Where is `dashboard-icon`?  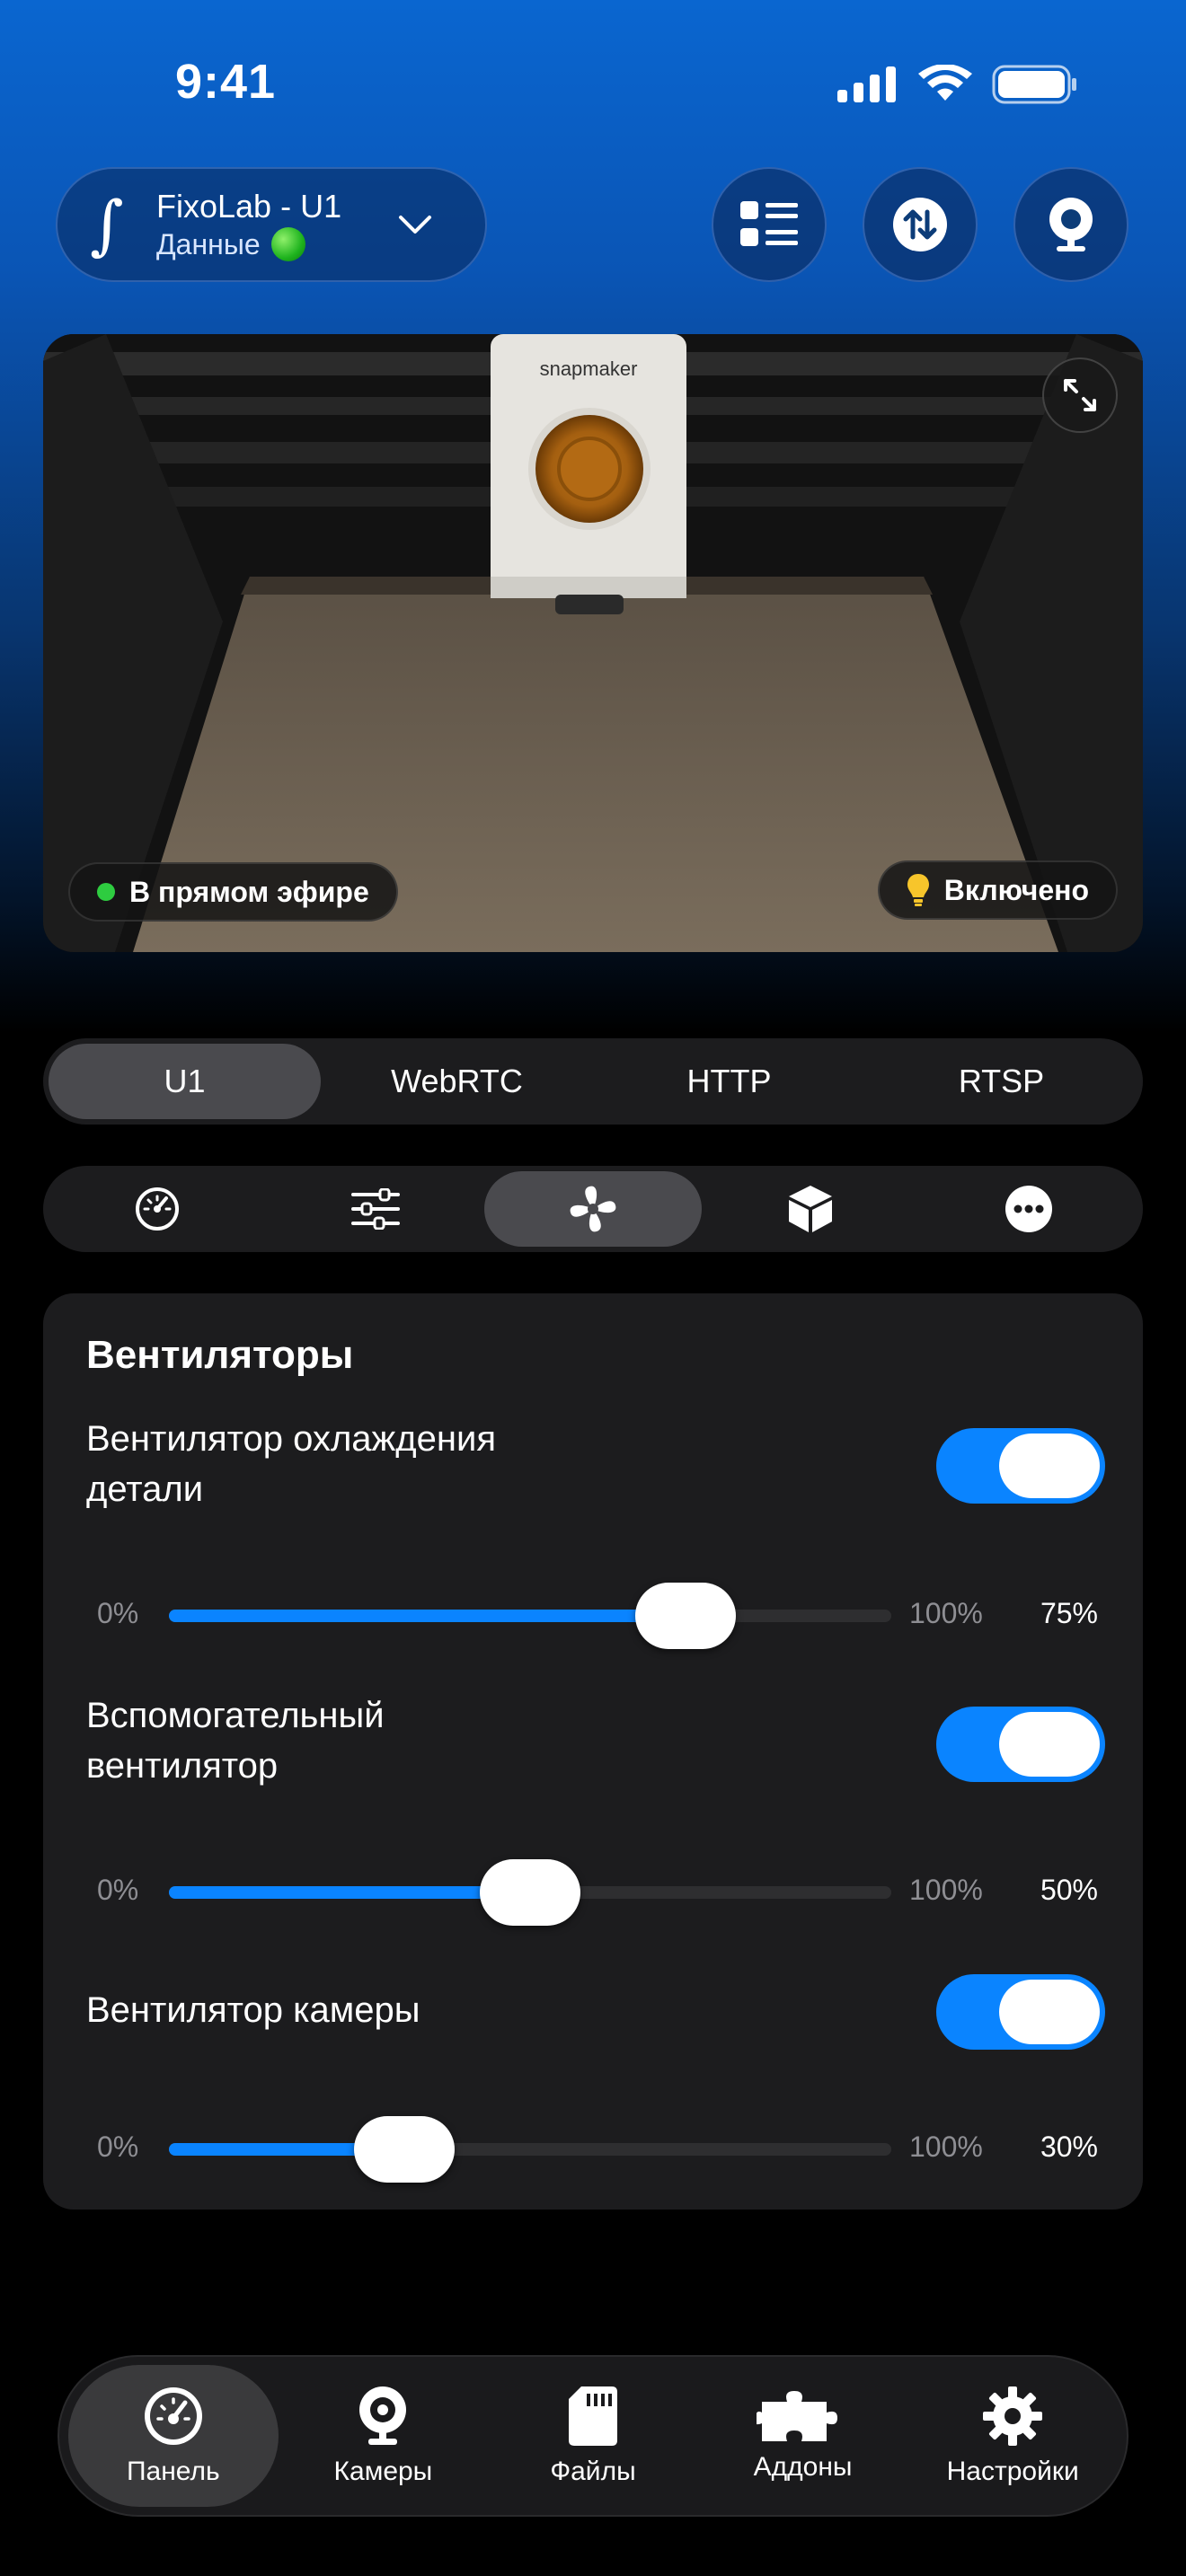
dashboard-icon is located at coordinates (173, 2416).